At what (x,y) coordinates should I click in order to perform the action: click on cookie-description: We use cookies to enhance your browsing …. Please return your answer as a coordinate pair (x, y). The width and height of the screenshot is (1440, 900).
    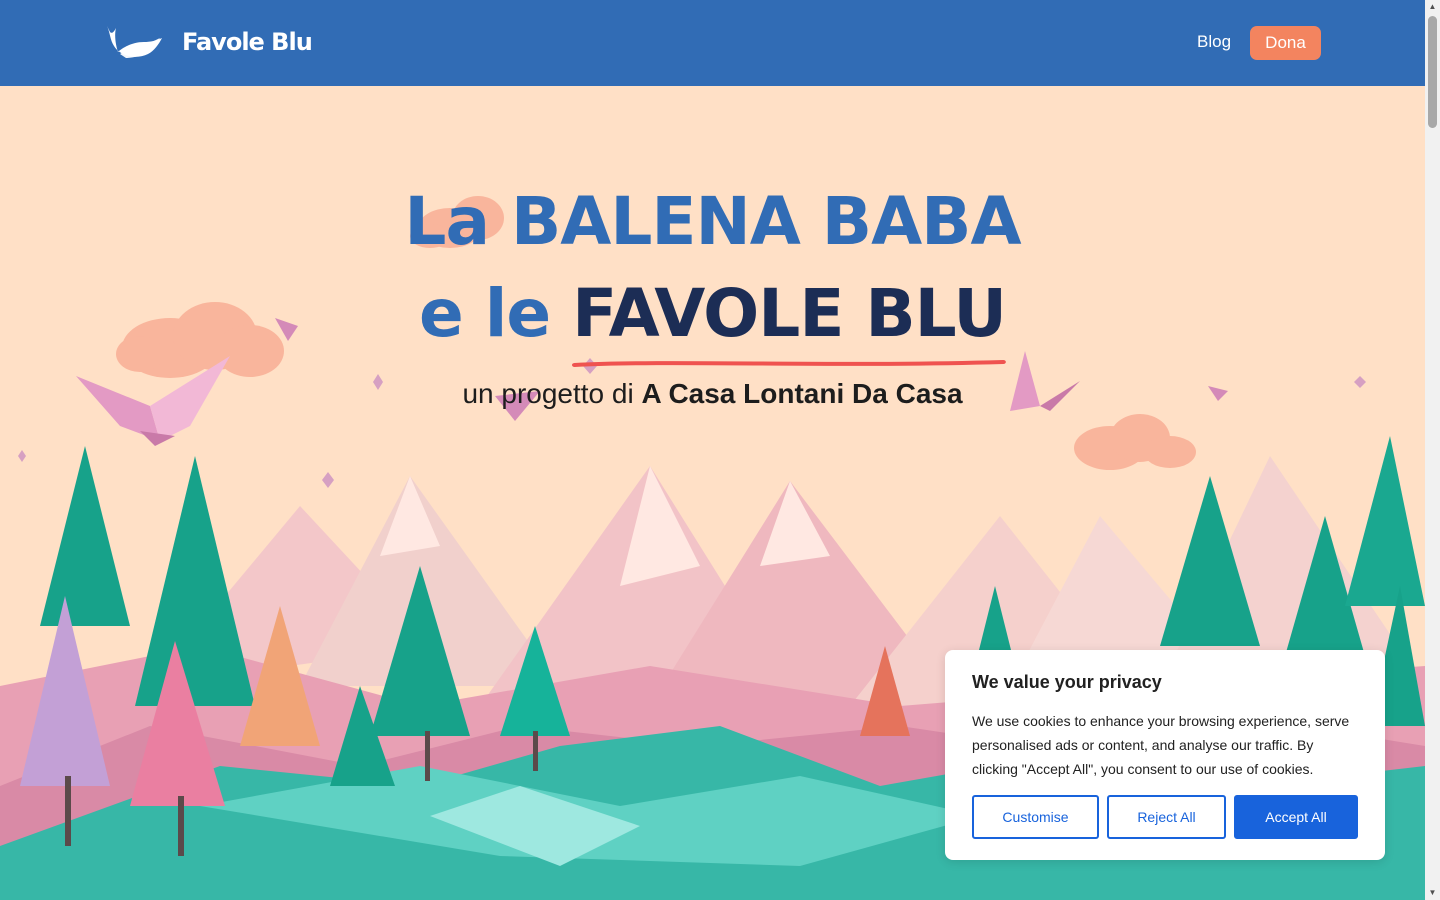
    Looking at the image, I should click on (1161, 745).